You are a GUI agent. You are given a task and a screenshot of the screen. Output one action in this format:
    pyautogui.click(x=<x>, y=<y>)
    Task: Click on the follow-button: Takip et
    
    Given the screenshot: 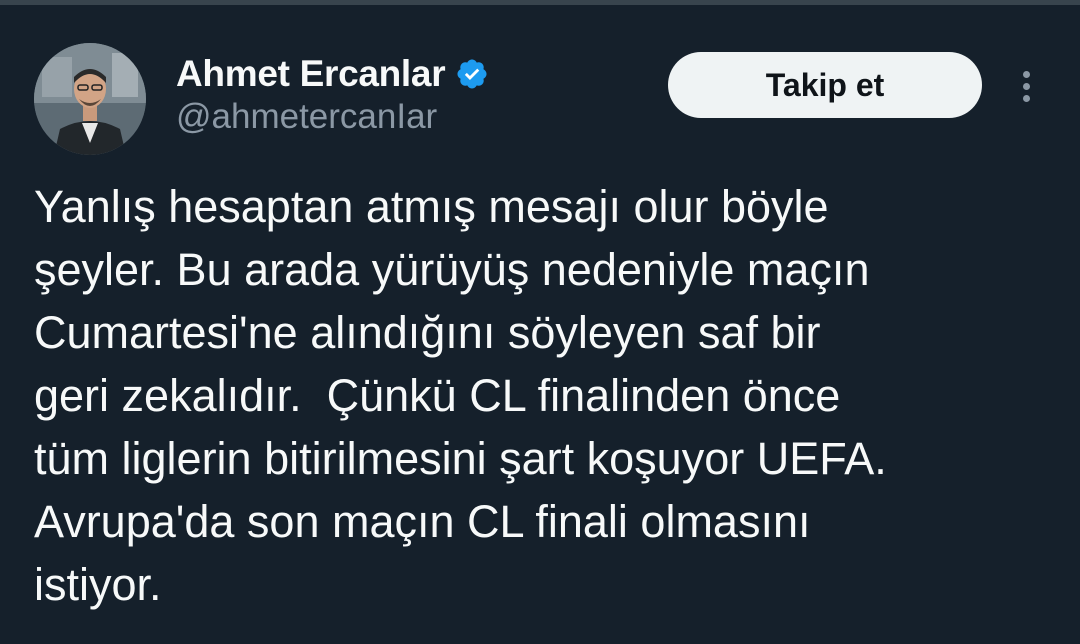 What is the action you would take?
    pyautogui.click(x=825, y=85)
    